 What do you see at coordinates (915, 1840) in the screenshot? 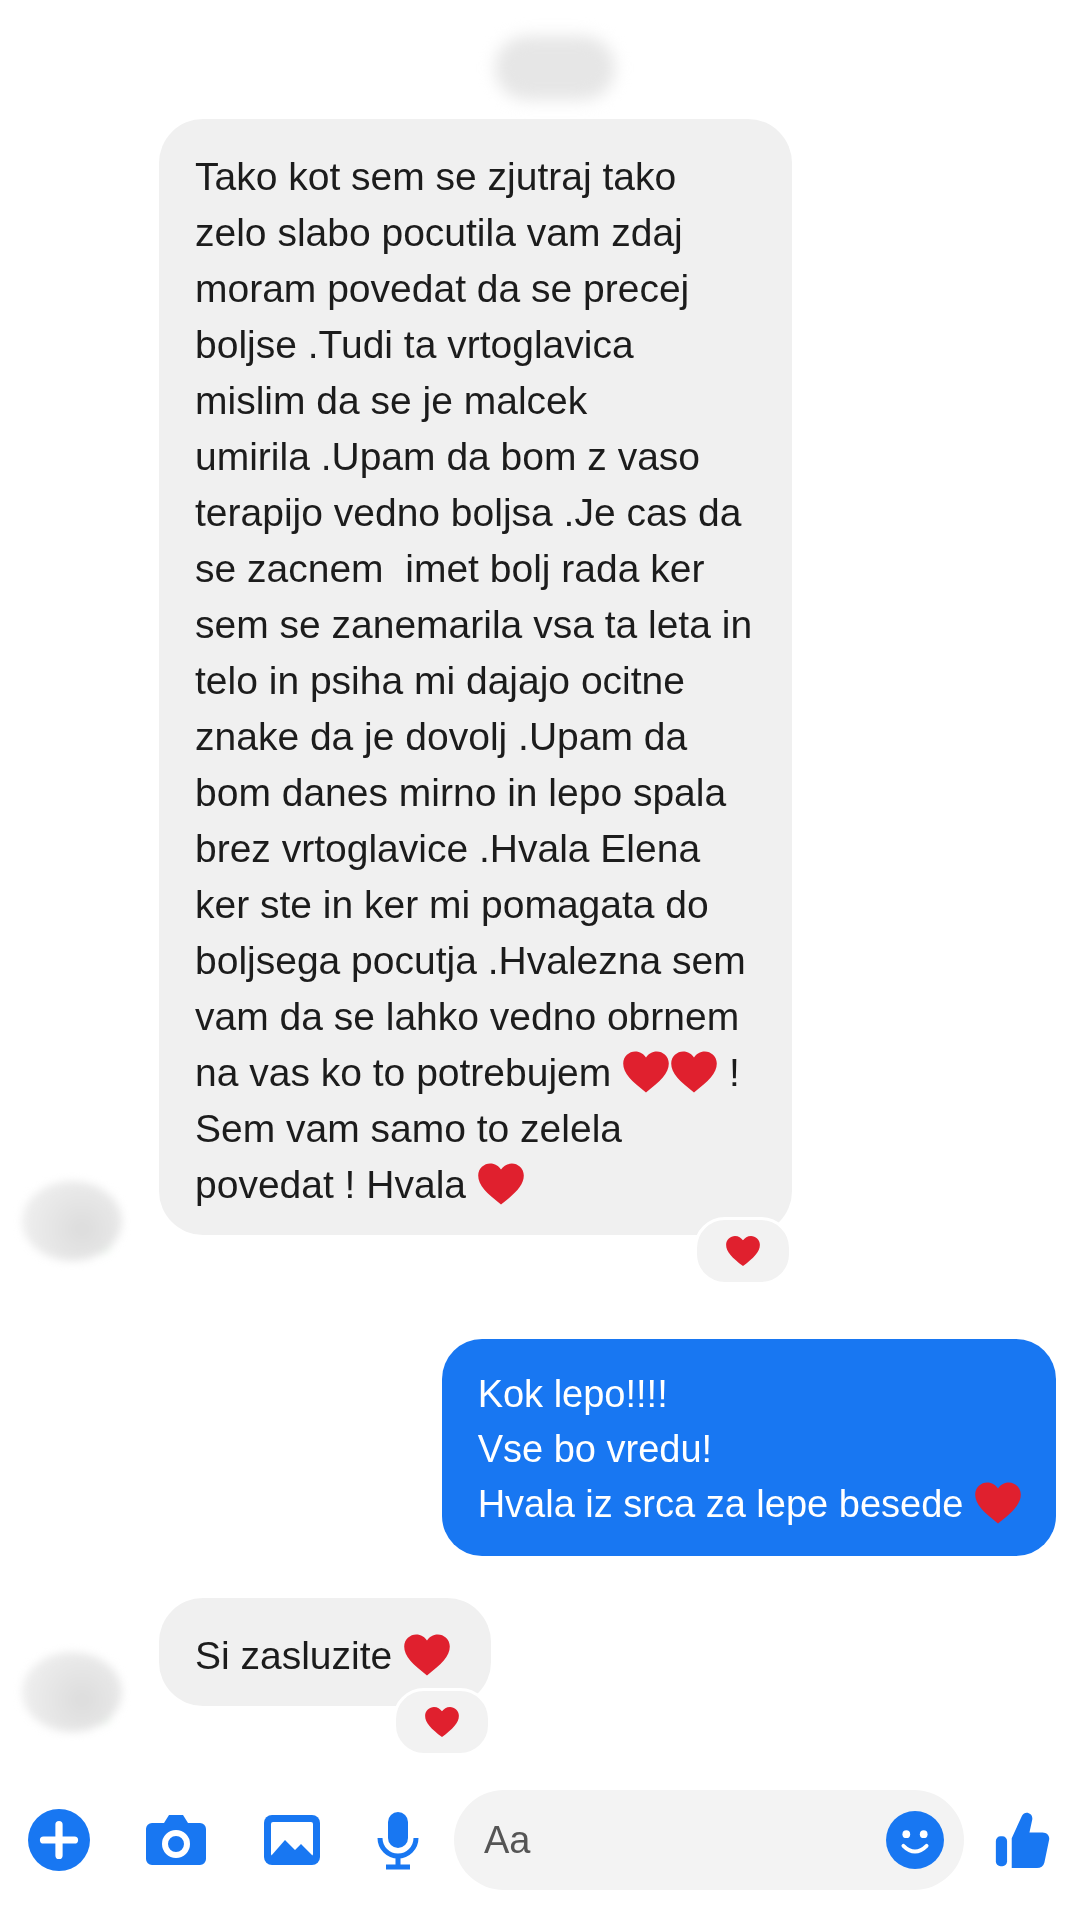
I see `smiley-icon` at bounding box center [915, 1840].